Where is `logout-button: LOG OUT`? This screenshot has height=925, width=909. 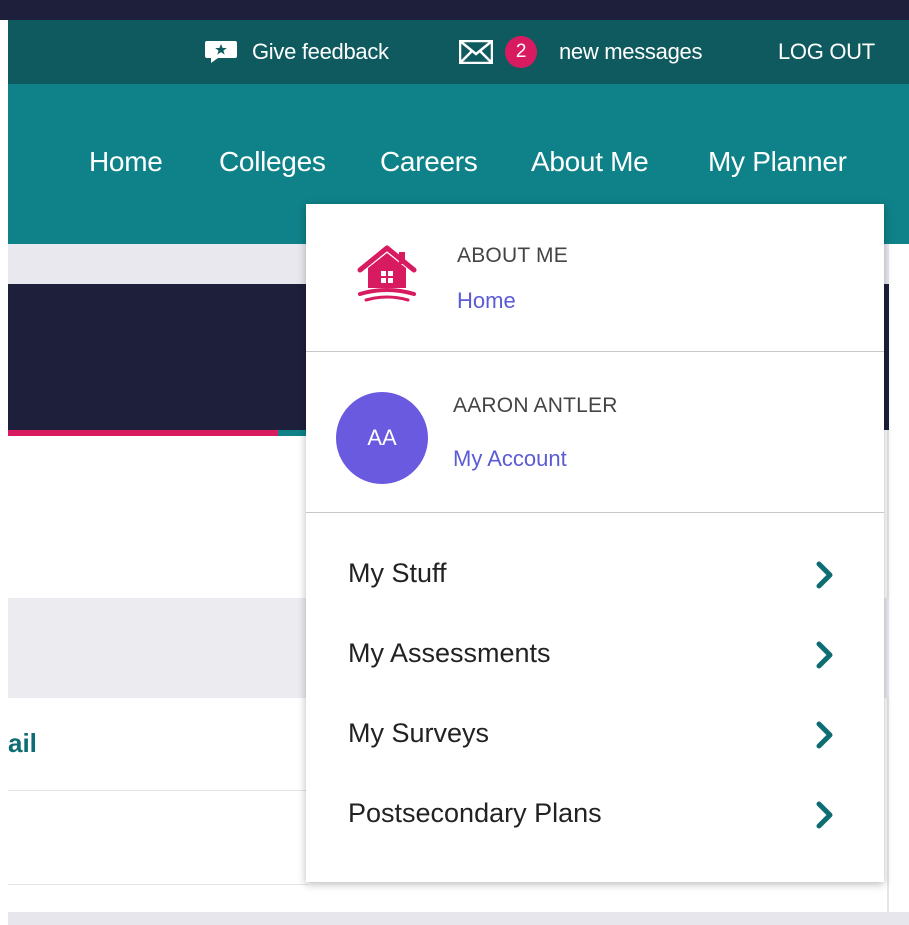
logout-button: LOG OUT is located at coordinates (826, 52).